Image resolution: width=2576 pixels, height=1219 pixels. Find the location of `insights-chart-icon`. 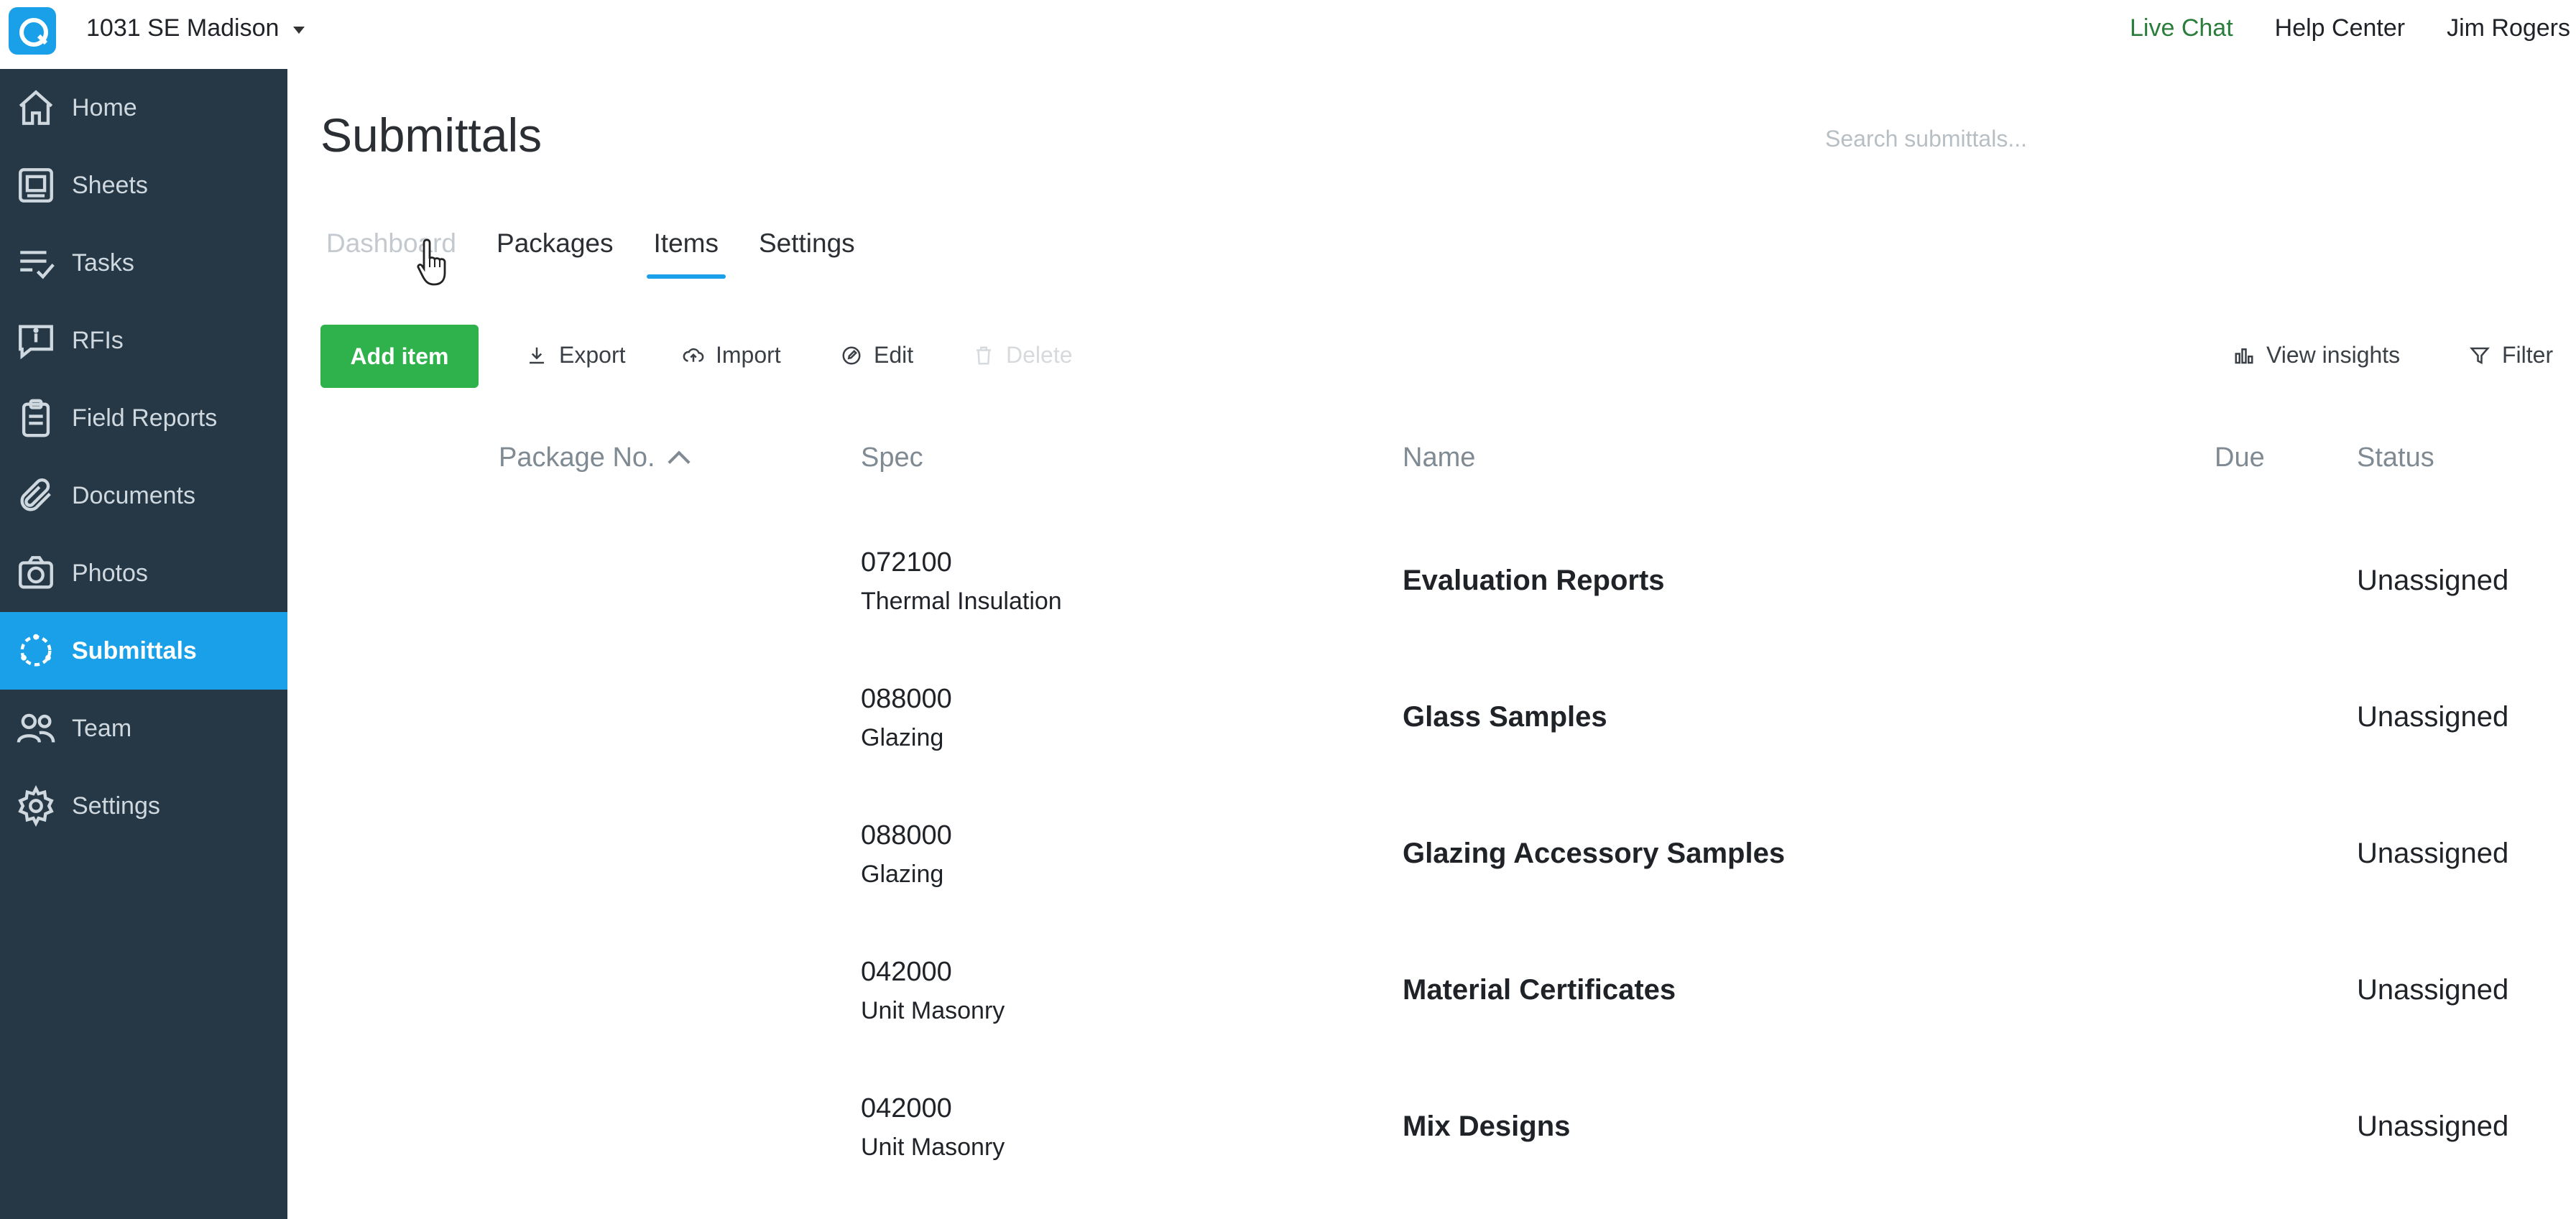

insights-chart-icon is located at coordinates (2244, 355).